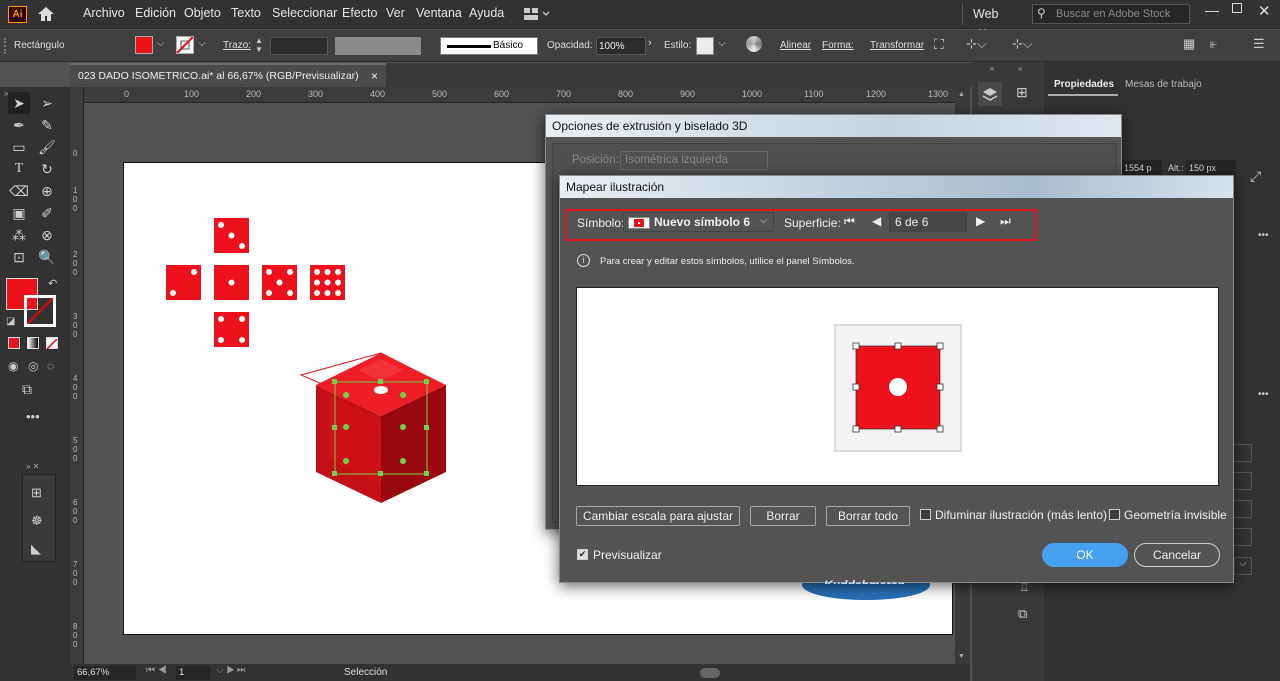 Image resolution: width=1280 pixels, height=681 pixels. Describe the element at coordinates (849, 221) in the screenshot. I see `first-surface-icon: ⏮` at that location.